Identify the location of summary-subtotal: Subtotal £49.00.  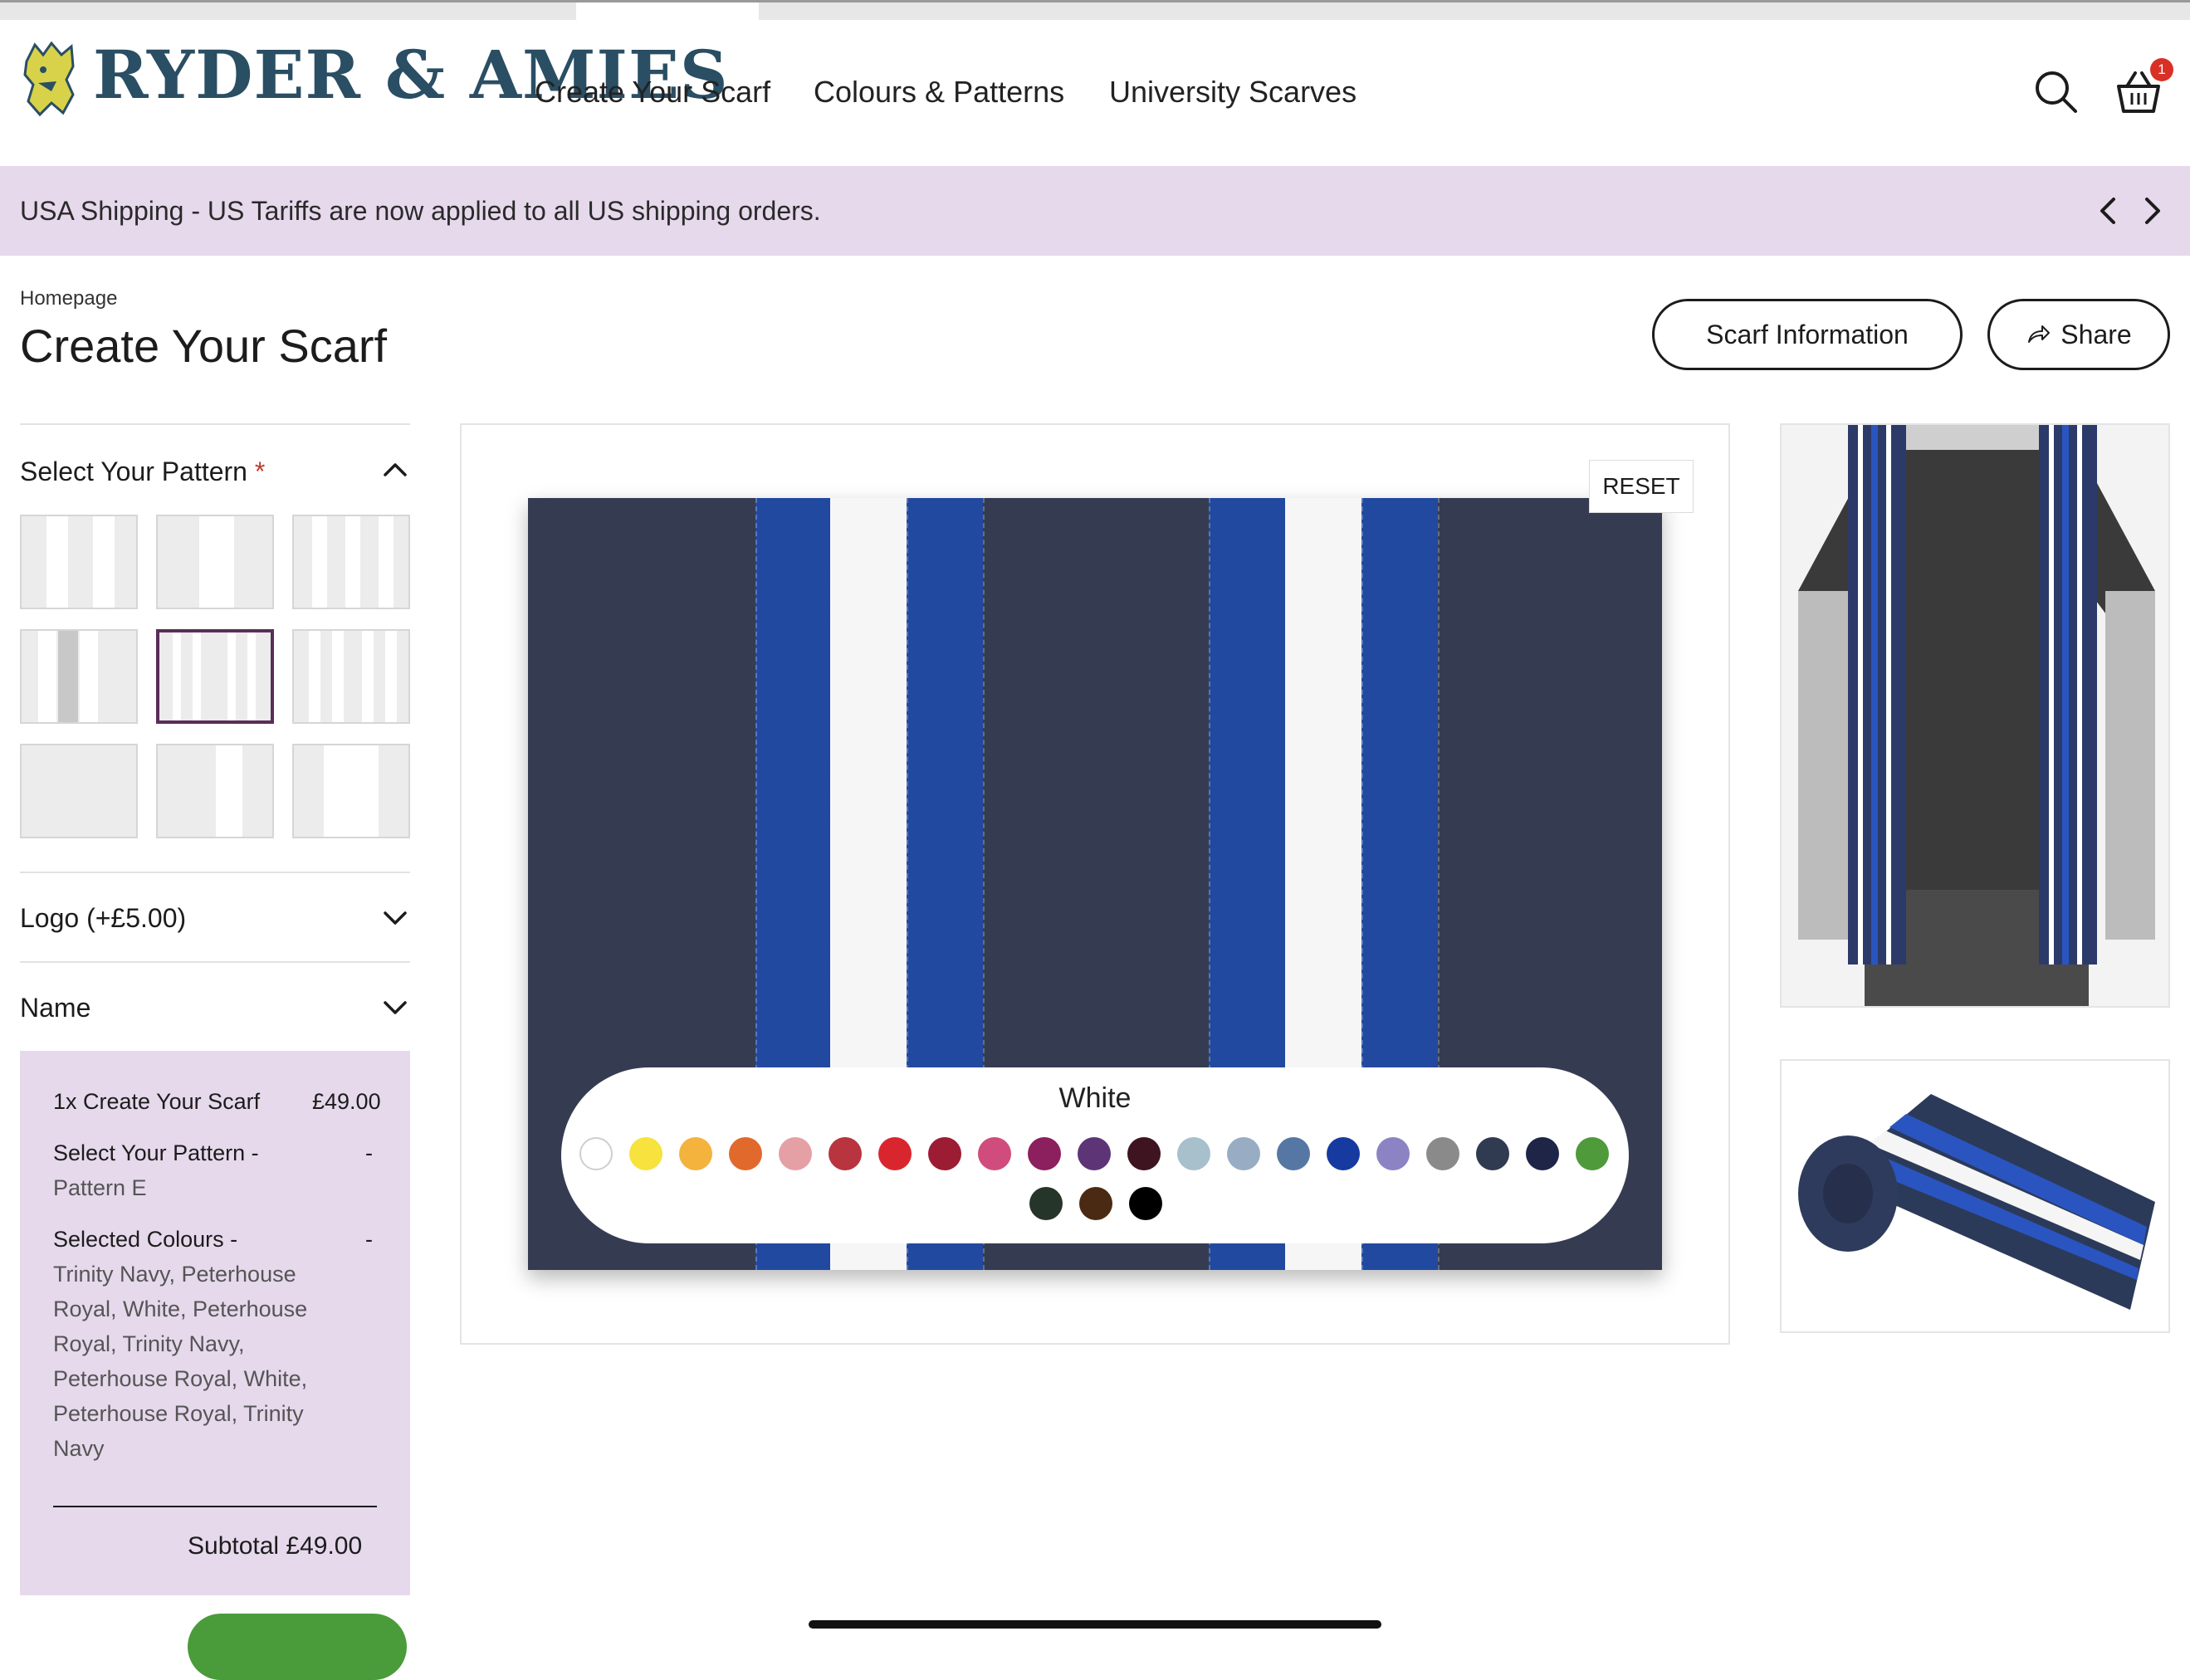
(275, 1546).